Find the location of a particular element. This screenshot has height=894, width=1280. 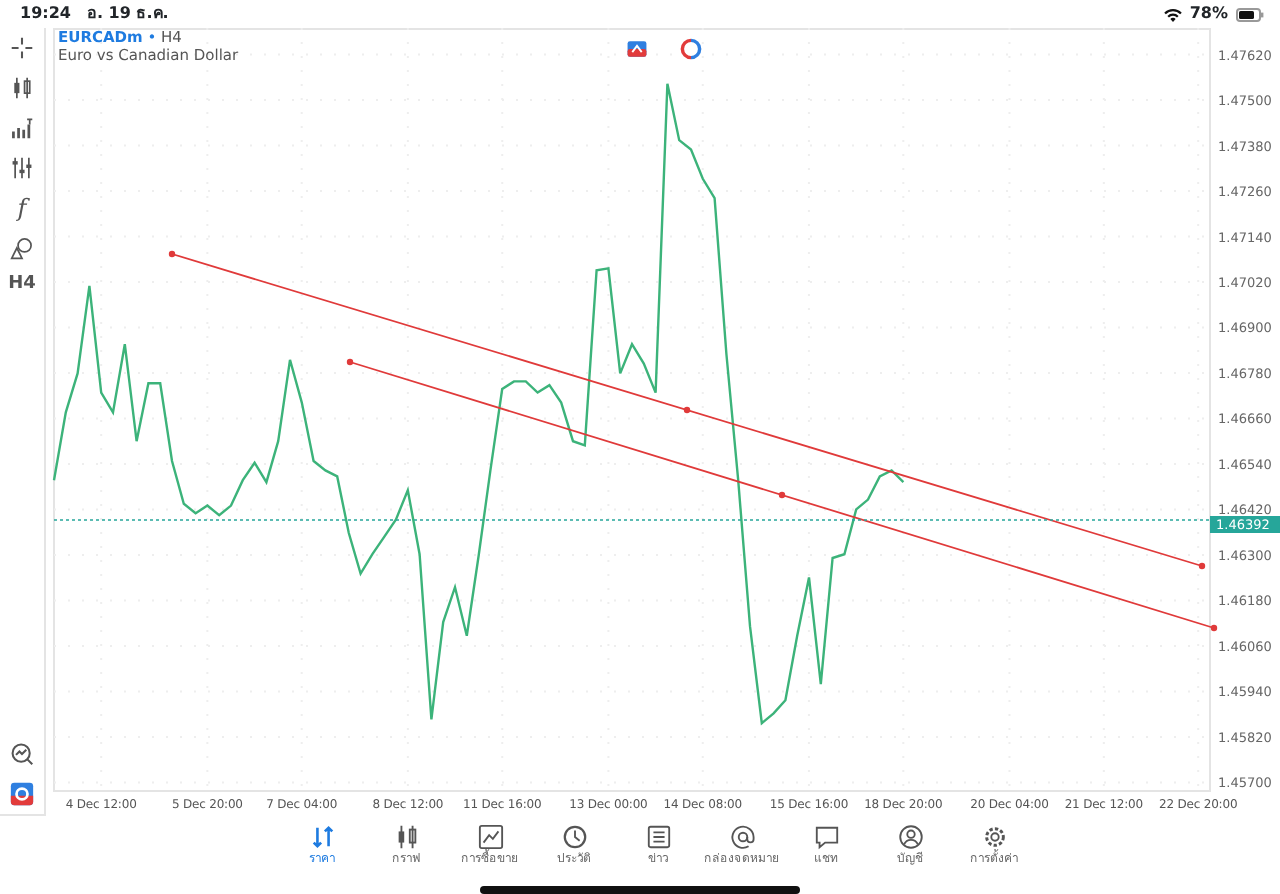

bar-chart-icon is located at coordinates (21, 128).